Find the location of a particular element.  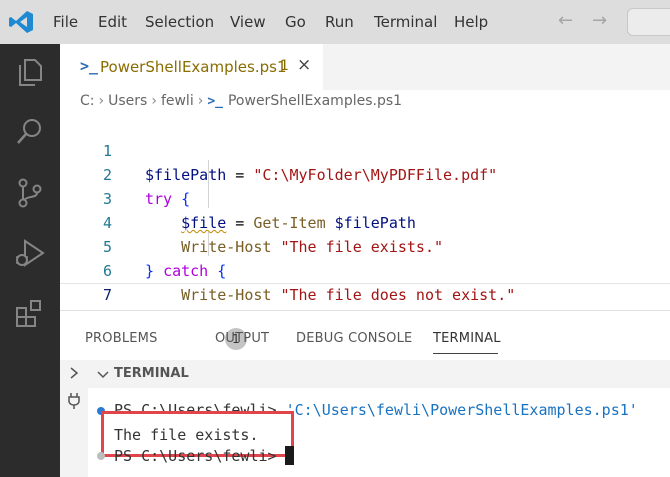

back-arrow-icon: ← is located at coordinates (565, 20).